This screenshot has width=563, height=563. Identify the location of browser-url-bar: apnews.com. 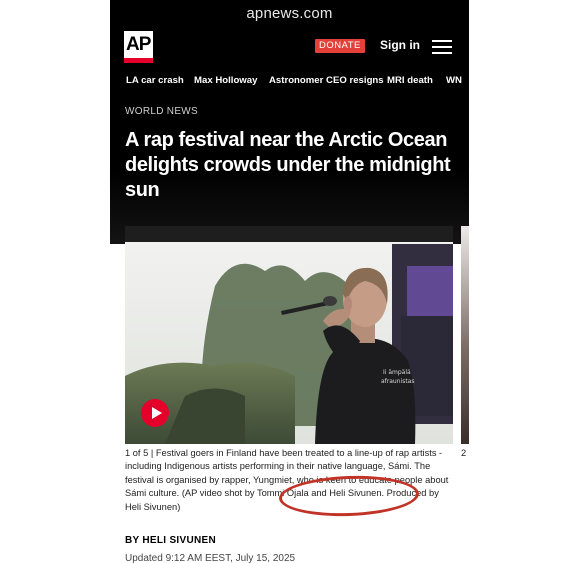
(289, 14).